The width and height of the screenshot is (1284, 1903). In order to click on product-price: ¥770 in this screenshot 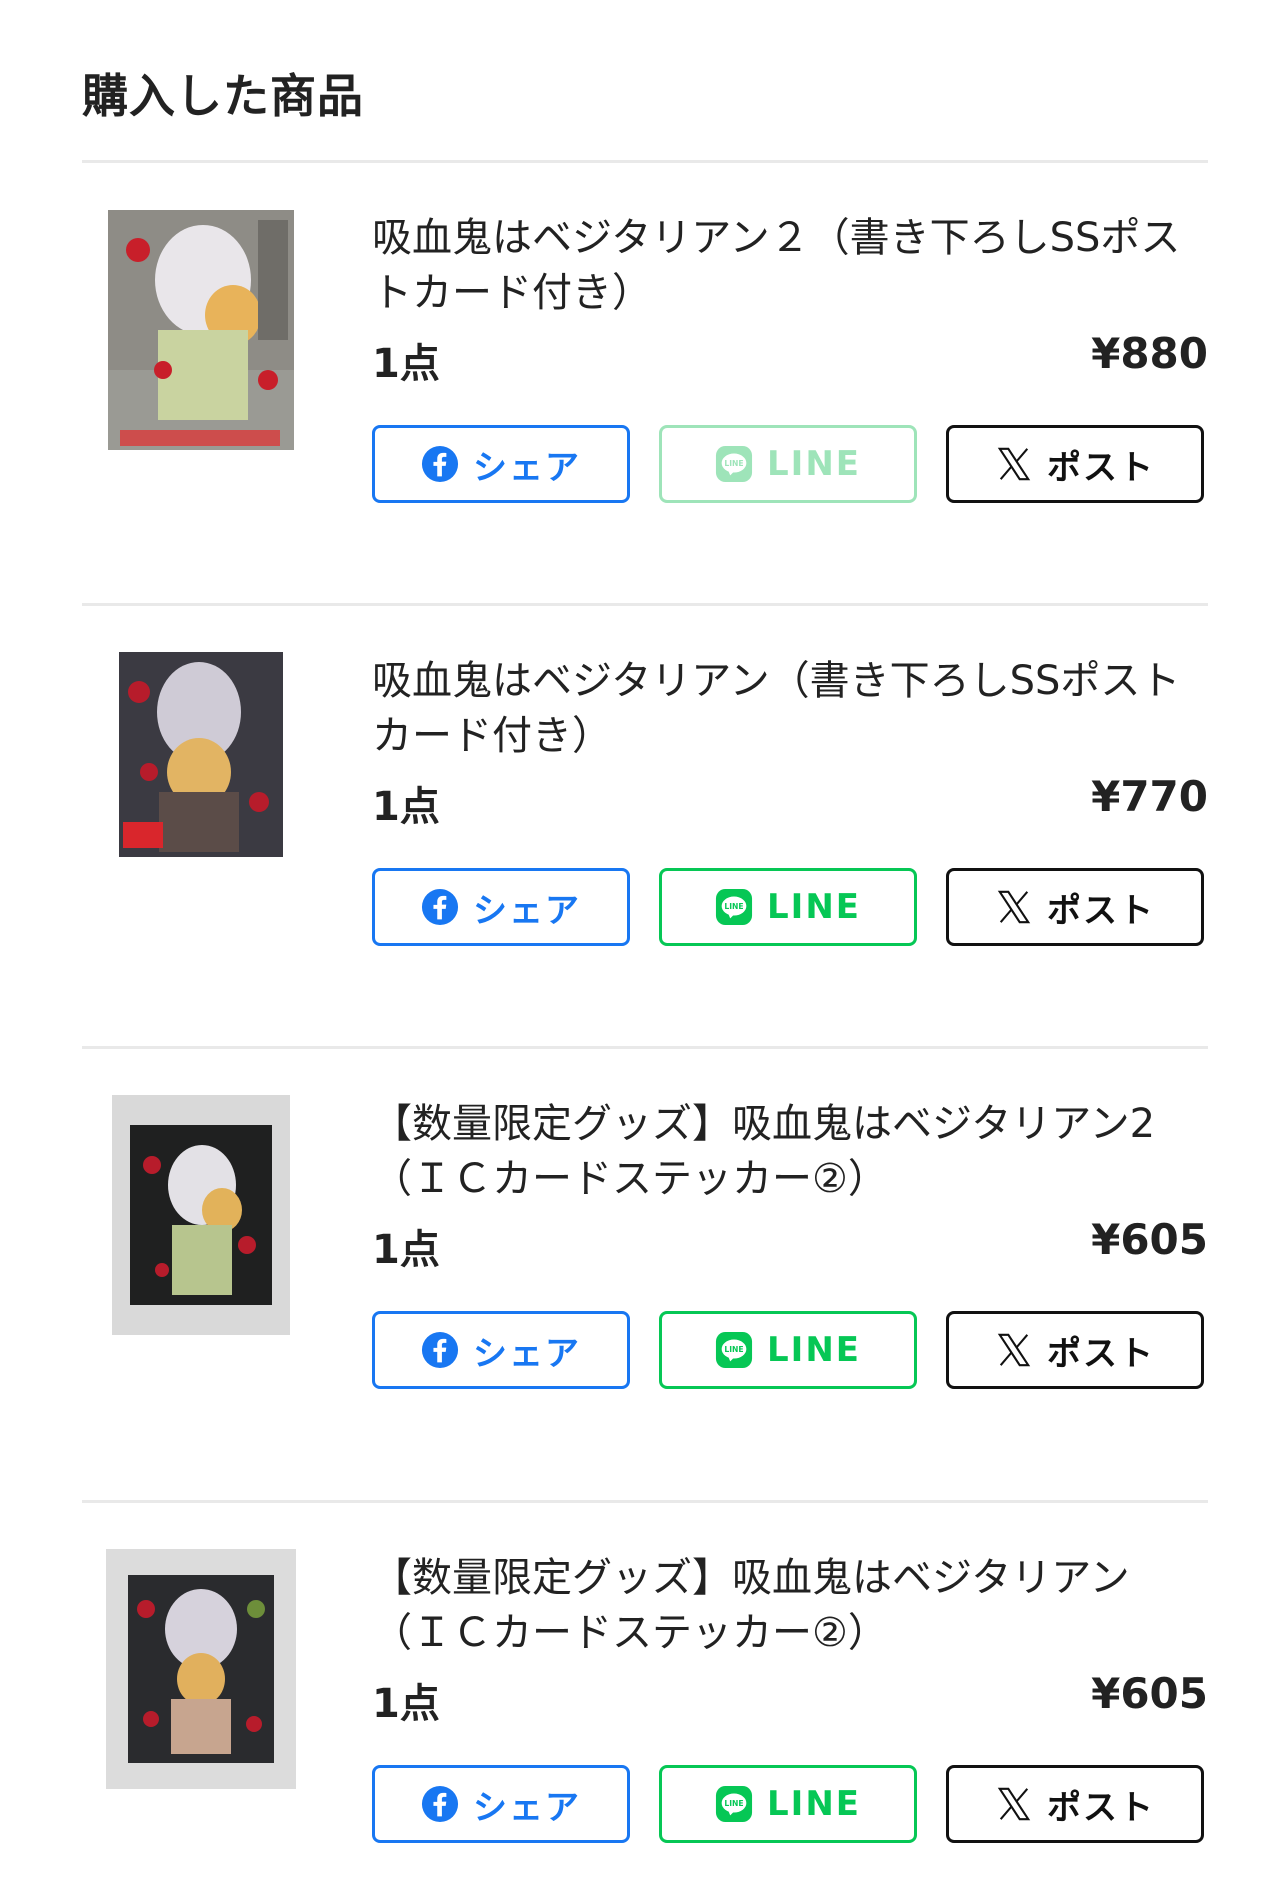, I will do `click(1149, 796)`.